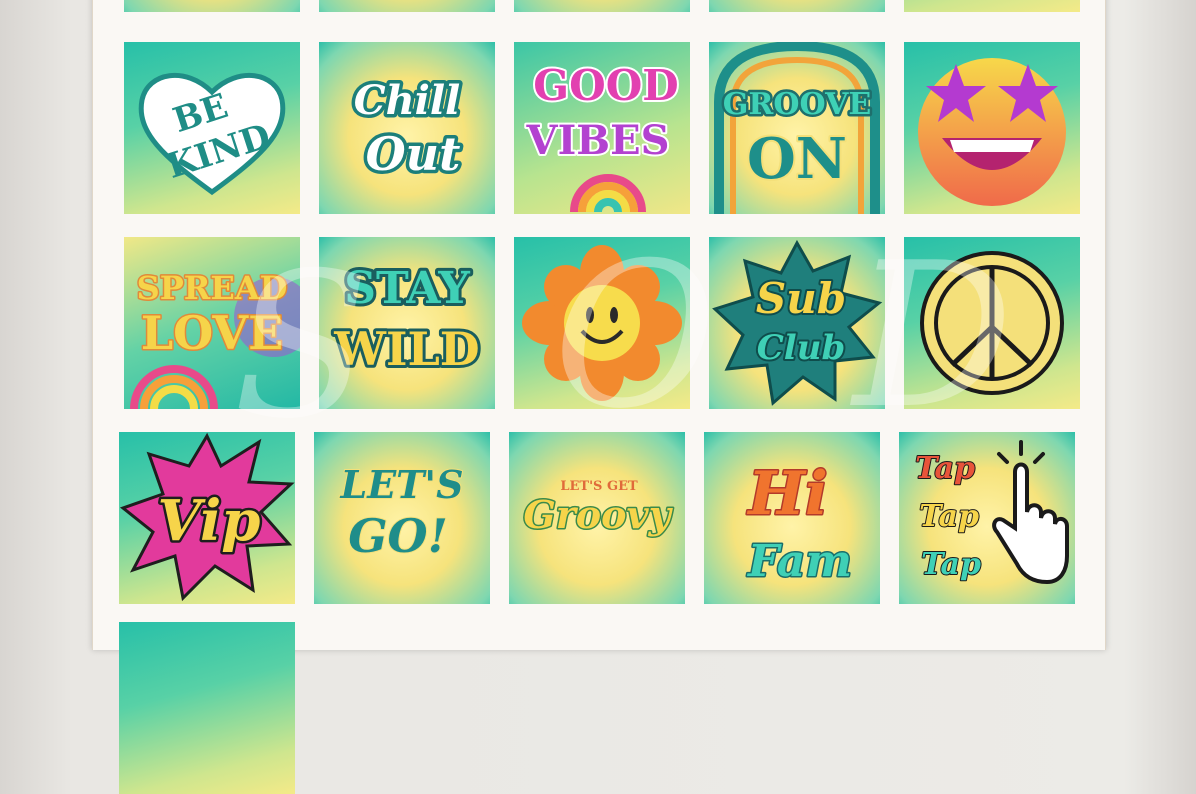  What do you see at coordinates (801, 348) in the screenshot?
I see `sub-club-word-club: Club` at bounding box center [801, 348].